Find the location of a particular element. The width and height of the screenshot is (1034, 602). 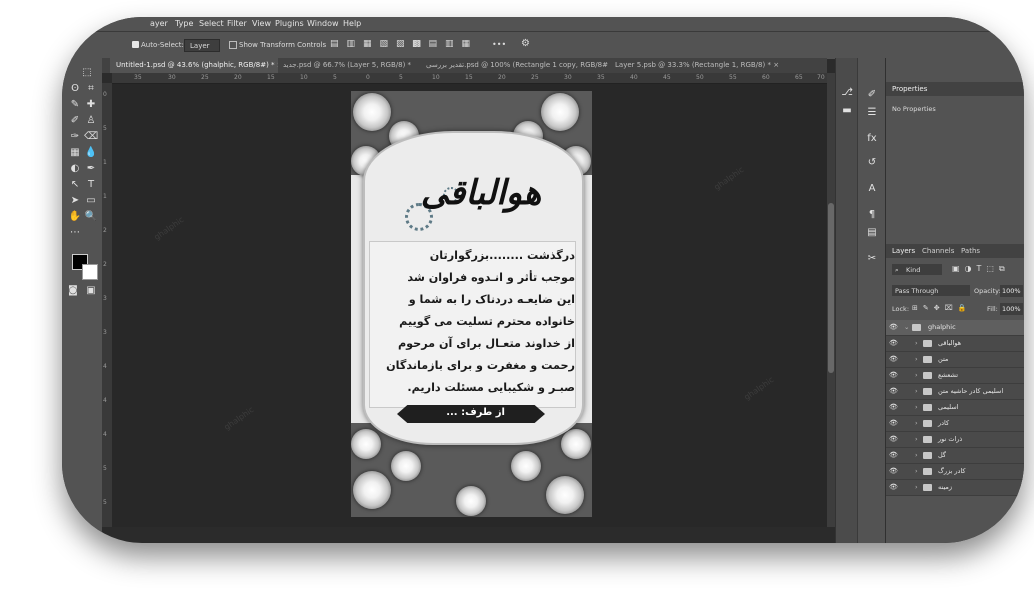

layer-row: 👁 › ذرات نور is located at coordinates (955, 440).